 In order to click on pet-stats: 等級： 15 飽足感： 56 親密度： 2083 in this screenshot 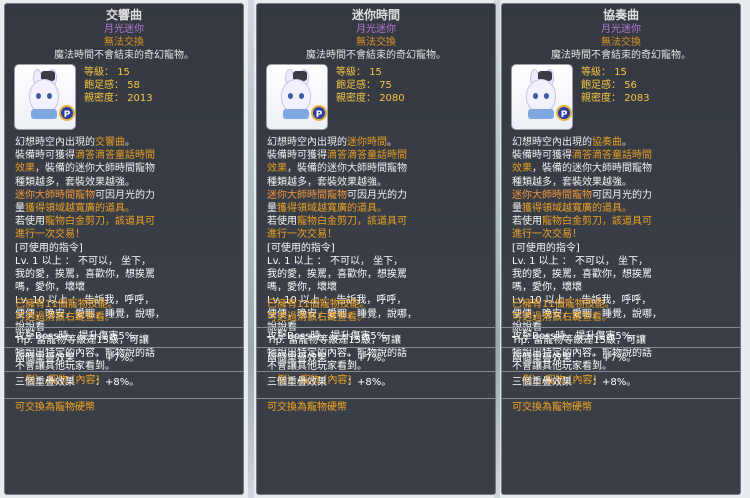, I will do `click(615, 85)`.